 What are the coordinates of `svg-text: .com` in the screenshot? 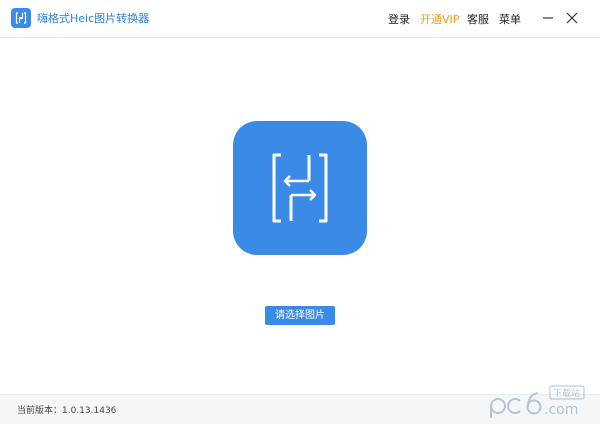 It's located at (561, 410).